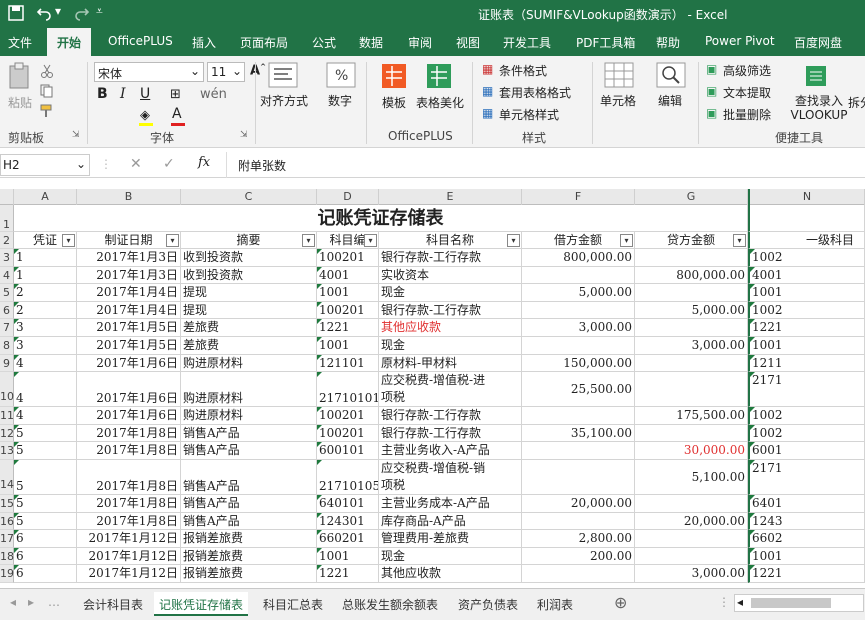 This screenshot has width=865, height=620. I want to click on table-cell: 4001, so click(348, 275).